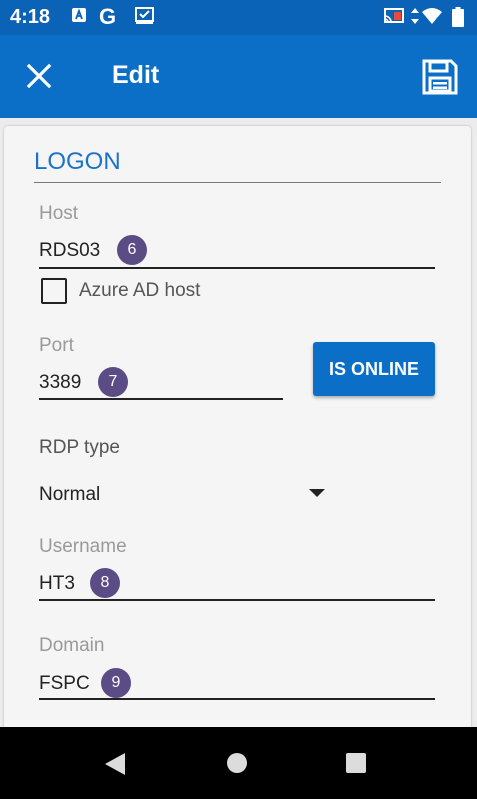 Image resolution: width=477 pixels, height=799 pixels. Describe the element at coordinates (140, 290) in the screenshot. I see `azure-ad-label: Azure AD host` at that location.